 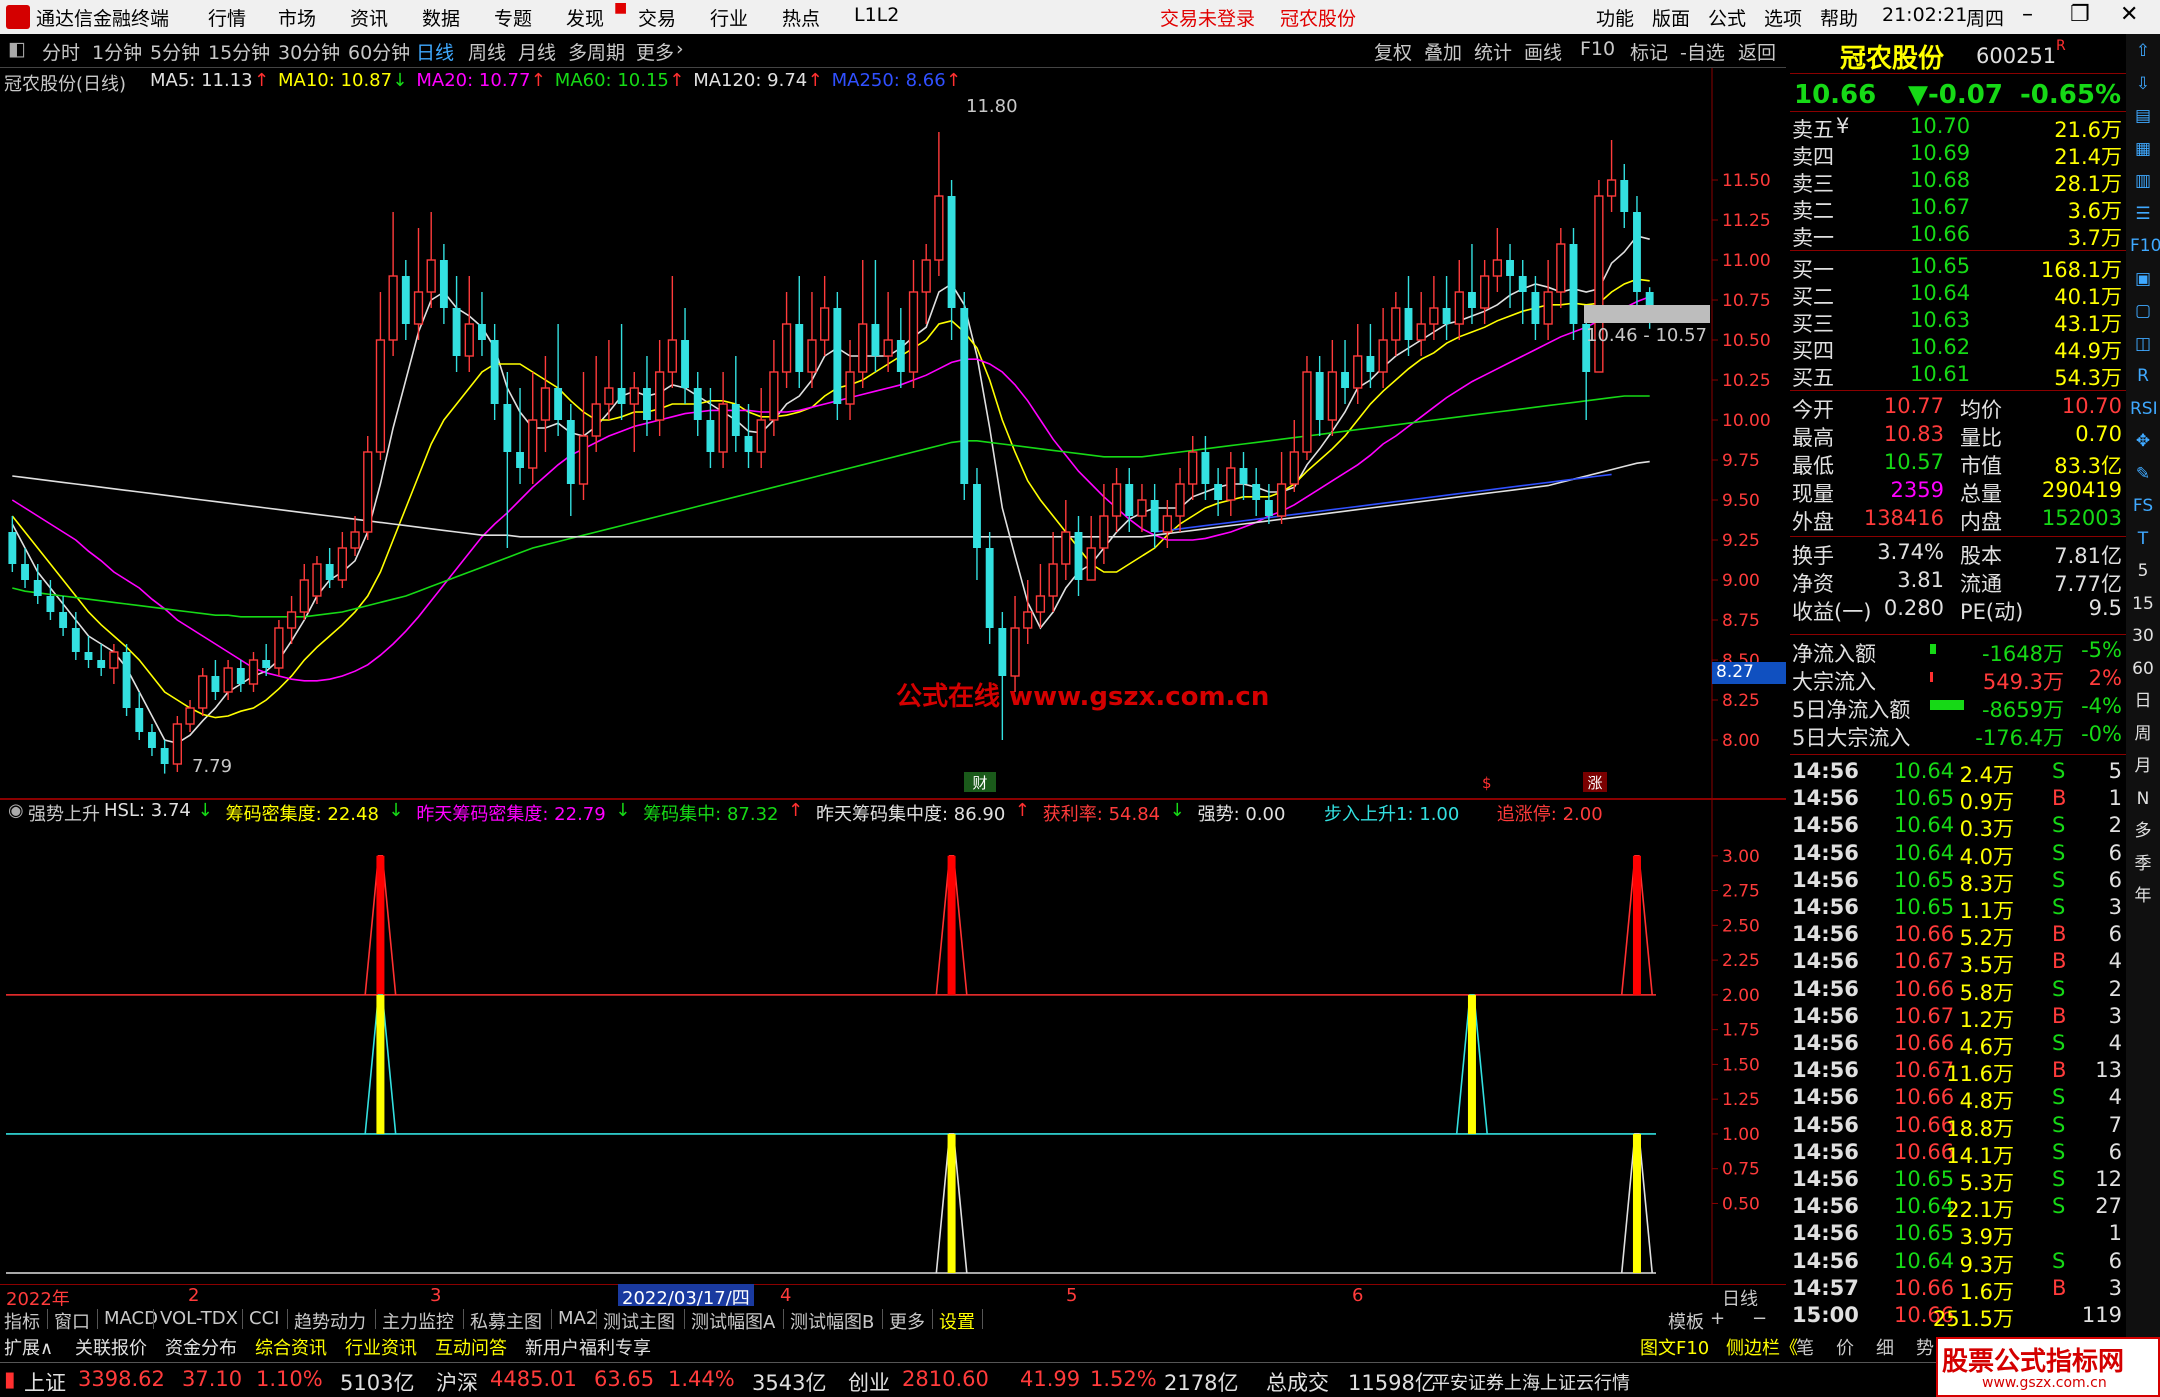 What do you see at coordinates (379, 51) in the screenshot?
I see `period-60min: 60分钟` at bounding box center [379, 51].